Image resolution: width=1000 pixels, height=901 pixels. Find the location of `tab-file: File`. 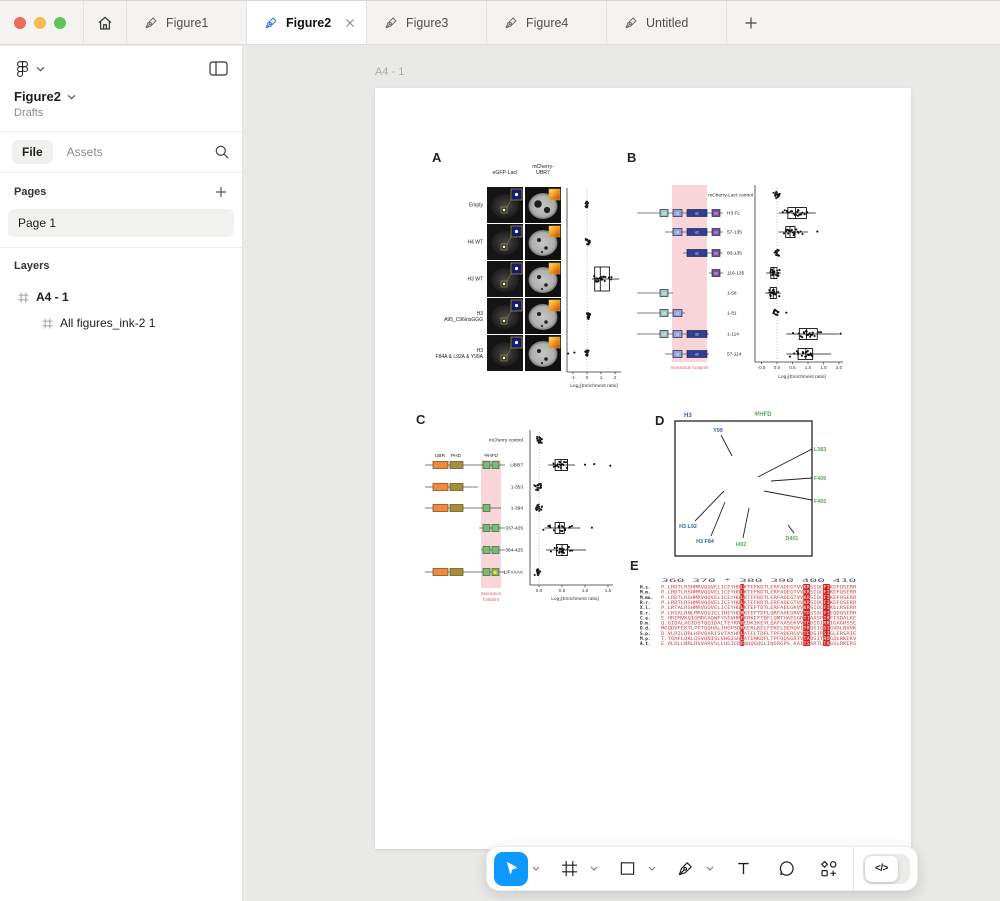

tab-file: File is located at coordinates (32, 152).